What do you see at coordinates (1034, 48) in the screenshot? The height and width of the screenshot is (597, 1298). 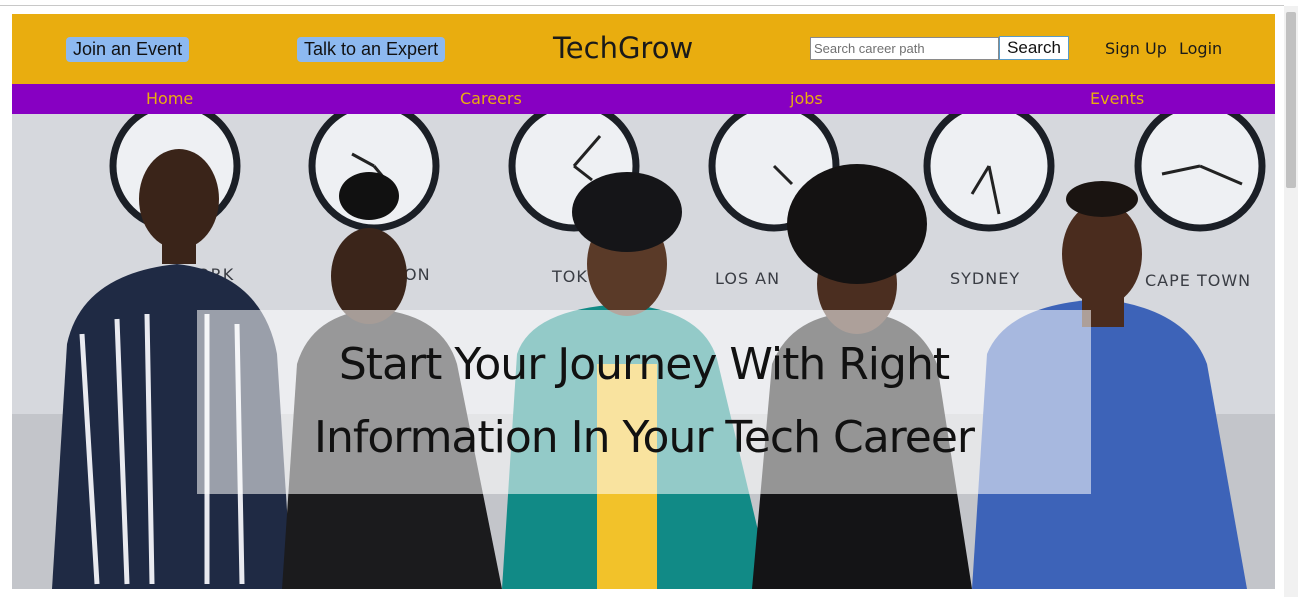 I see `search-button: Search` at bounding box center [1034, 48].